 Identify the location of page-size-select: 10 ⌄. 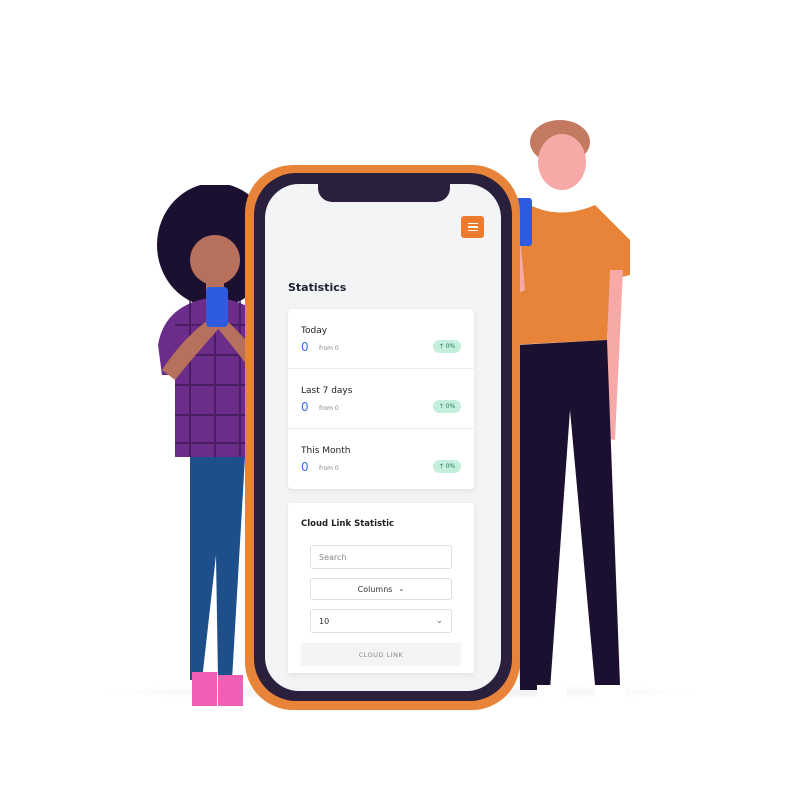
(381, 621).